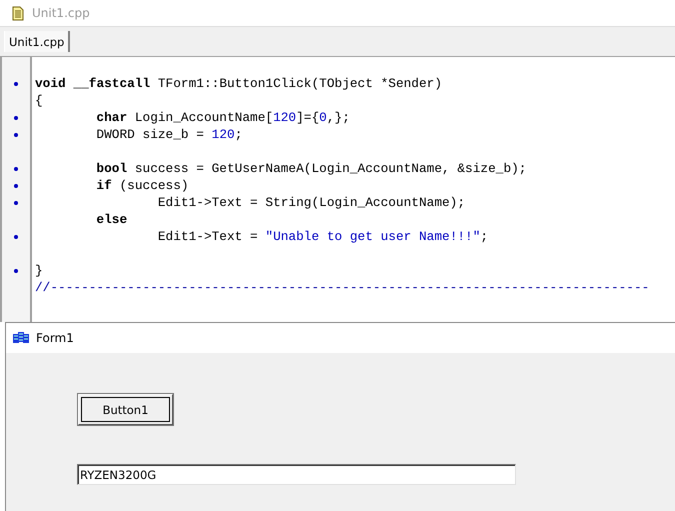 This screenshot has height=511, width=675. What do you see at coordinates (323, 236) in the screenshot?
I see `code-line: Edit1->Text = "Unable to get user Name!!!";` at bounding box center [323, 236].